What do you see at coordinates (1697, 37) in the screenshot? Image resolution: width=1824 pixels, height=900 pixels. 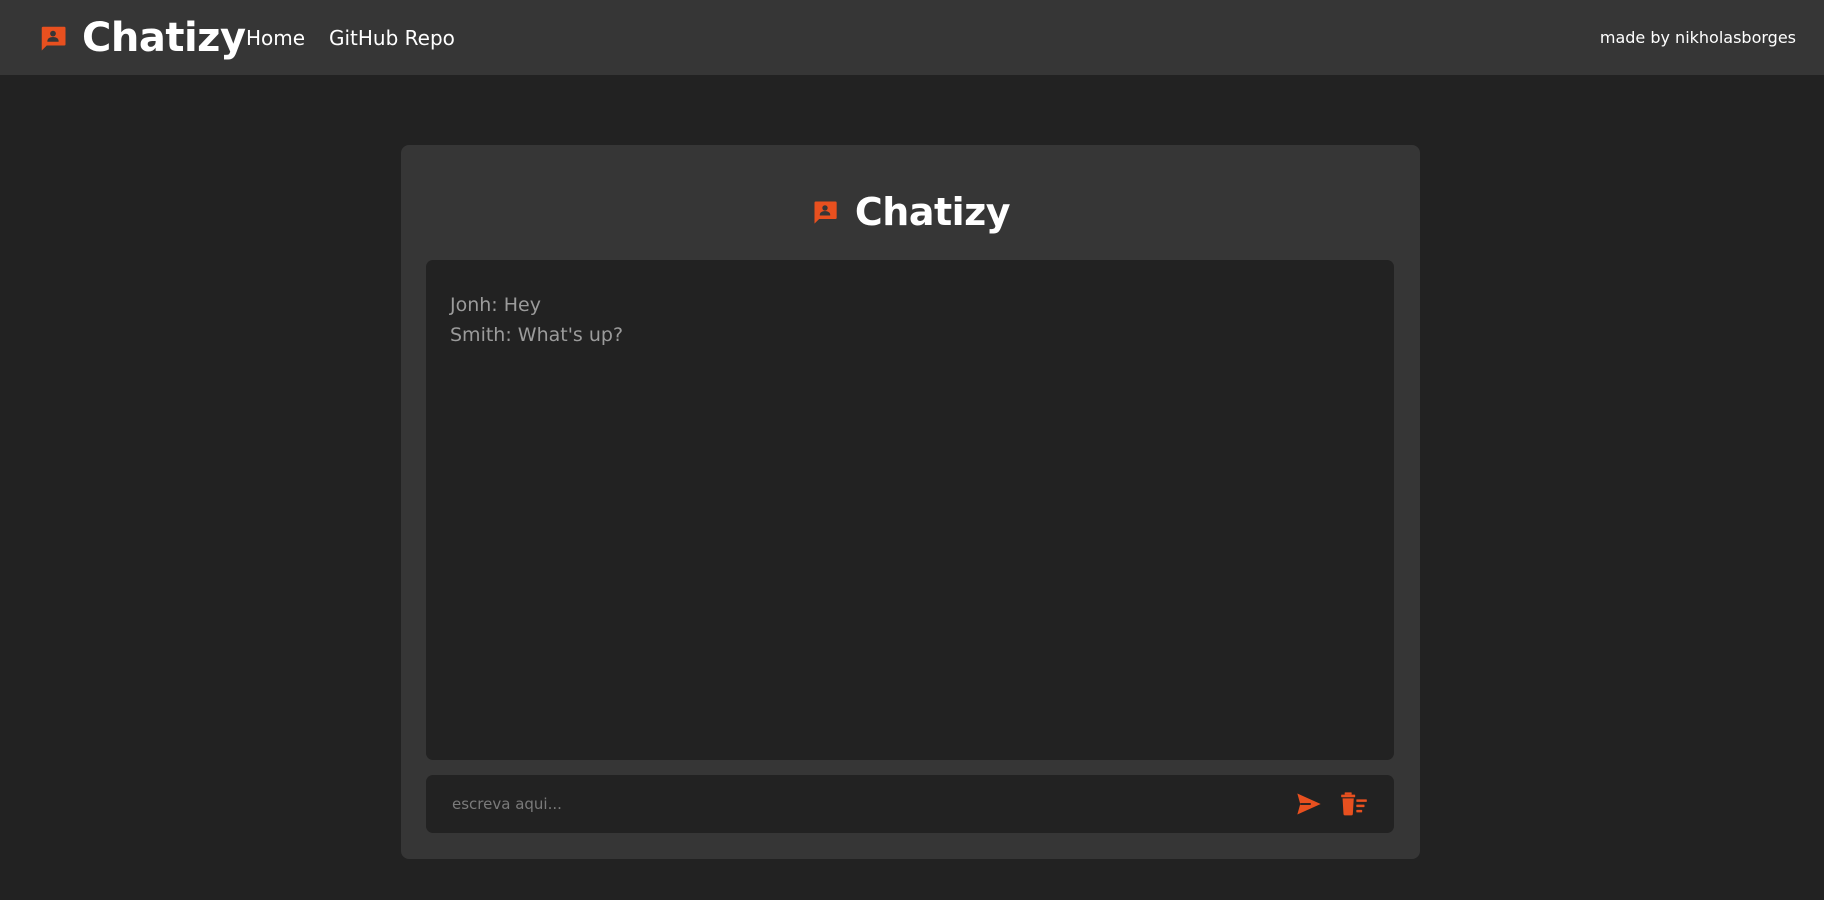 I see `author-credit: made by nikholasborges` at bounding box center [1697, 37].